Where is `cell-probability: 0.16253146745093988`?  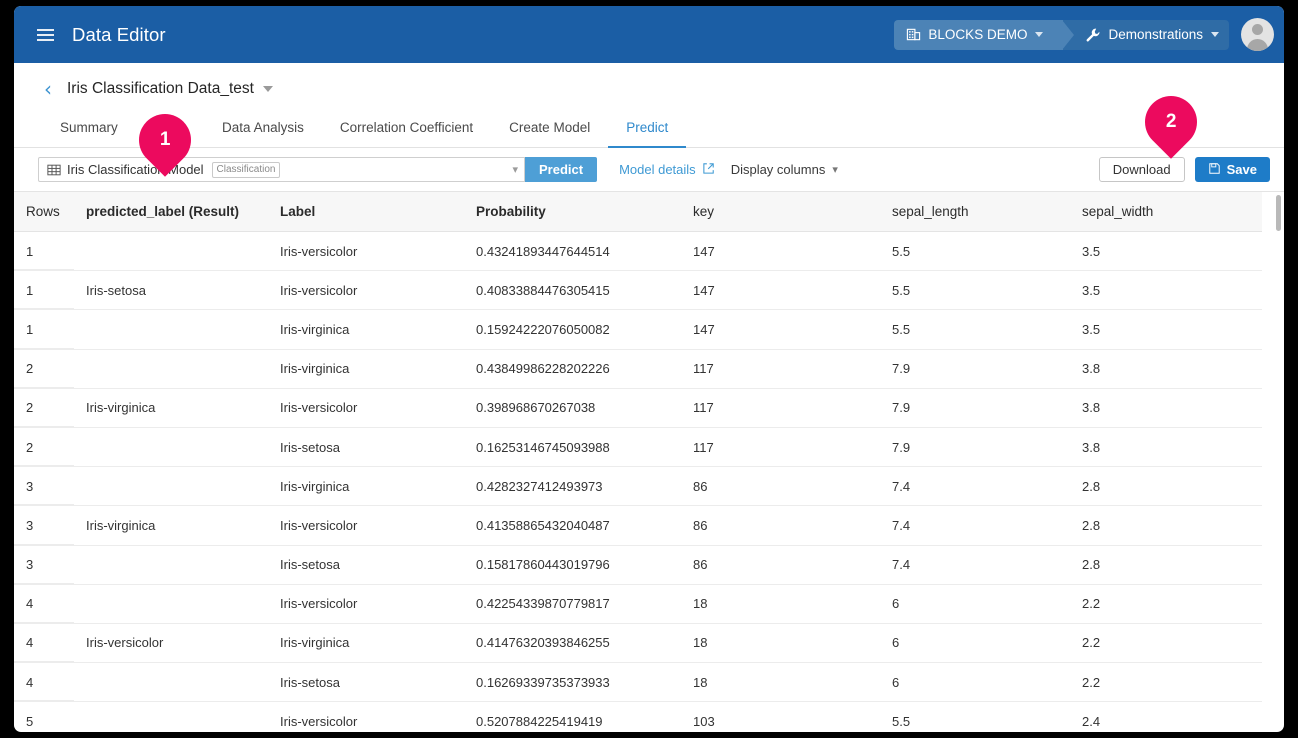
cell-probability: 0.16253146745093988 is located at coordinates (579, 447).